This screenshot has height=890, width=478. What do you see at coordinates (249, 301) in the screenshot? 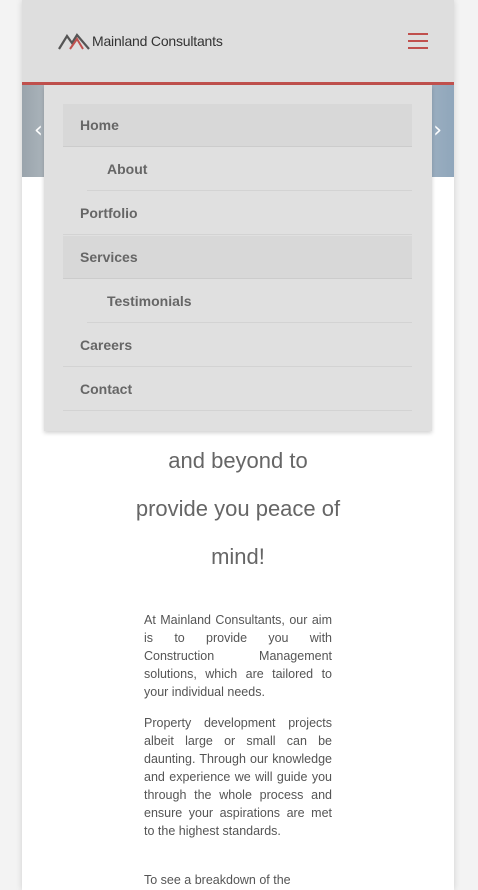
I see `menu-item-testimonials: Testimonials` at bounding box center [249, 301].